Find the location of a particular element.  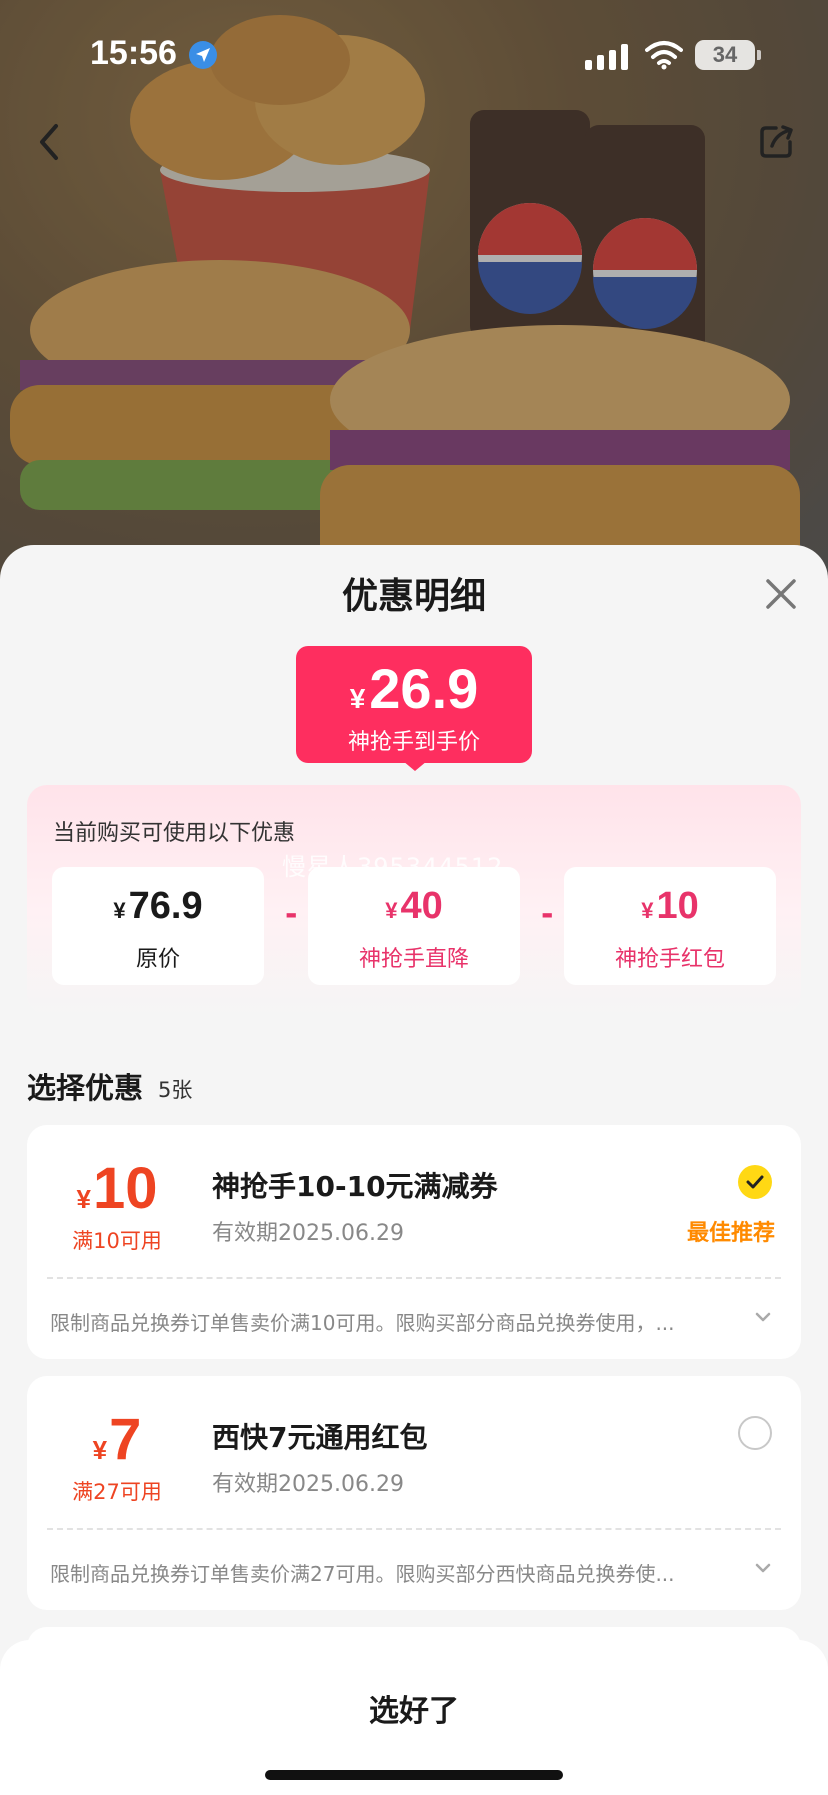

coupon-1-amount: ¥10 is located at coordinates (117, 1188).